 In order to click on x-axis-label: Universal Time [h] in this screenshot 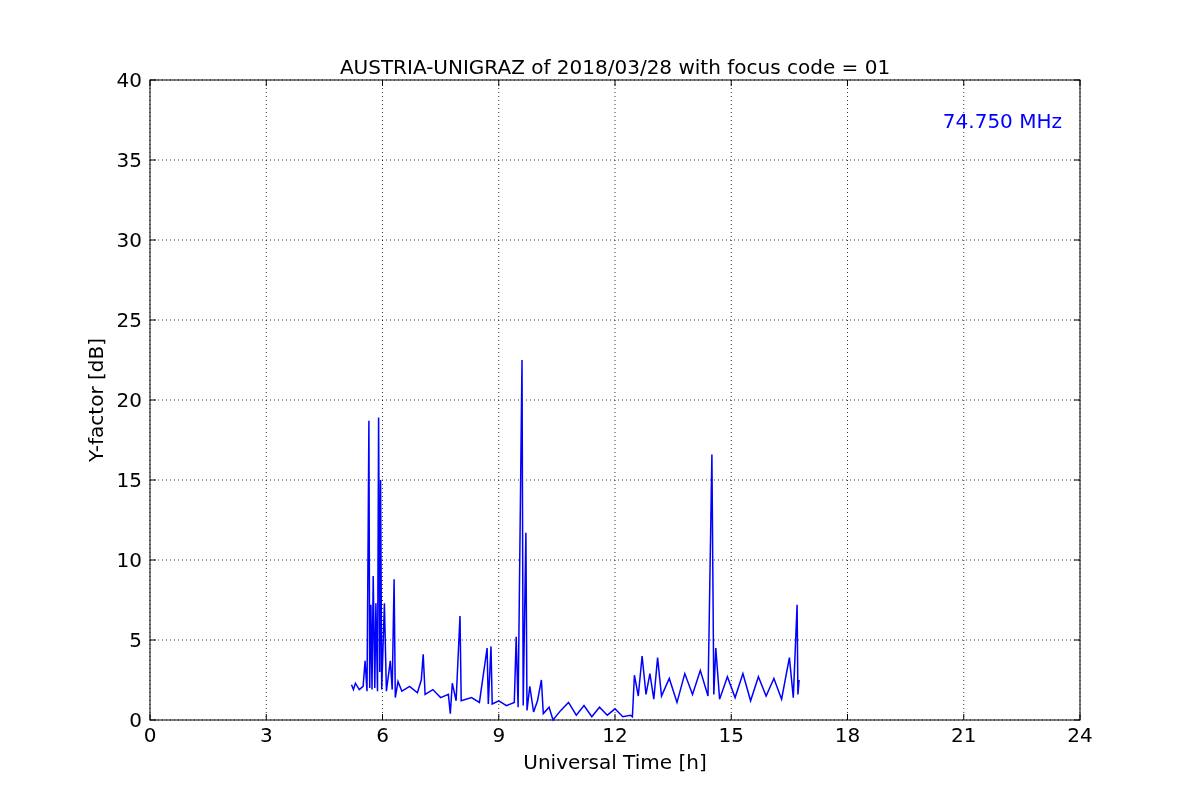, I will do `click(615, 762)`.